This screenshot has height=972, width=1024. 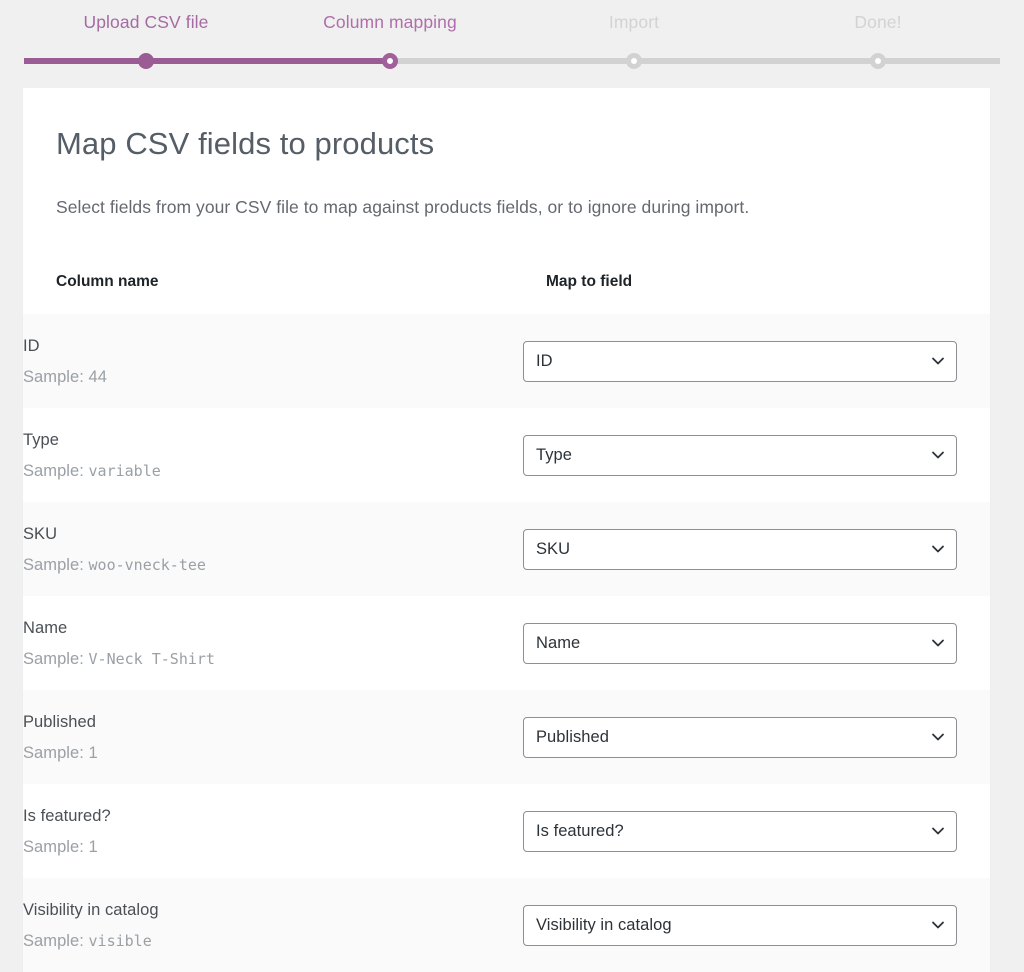 I want to click on map-field-select: SKU, so click(x=740, y=549).